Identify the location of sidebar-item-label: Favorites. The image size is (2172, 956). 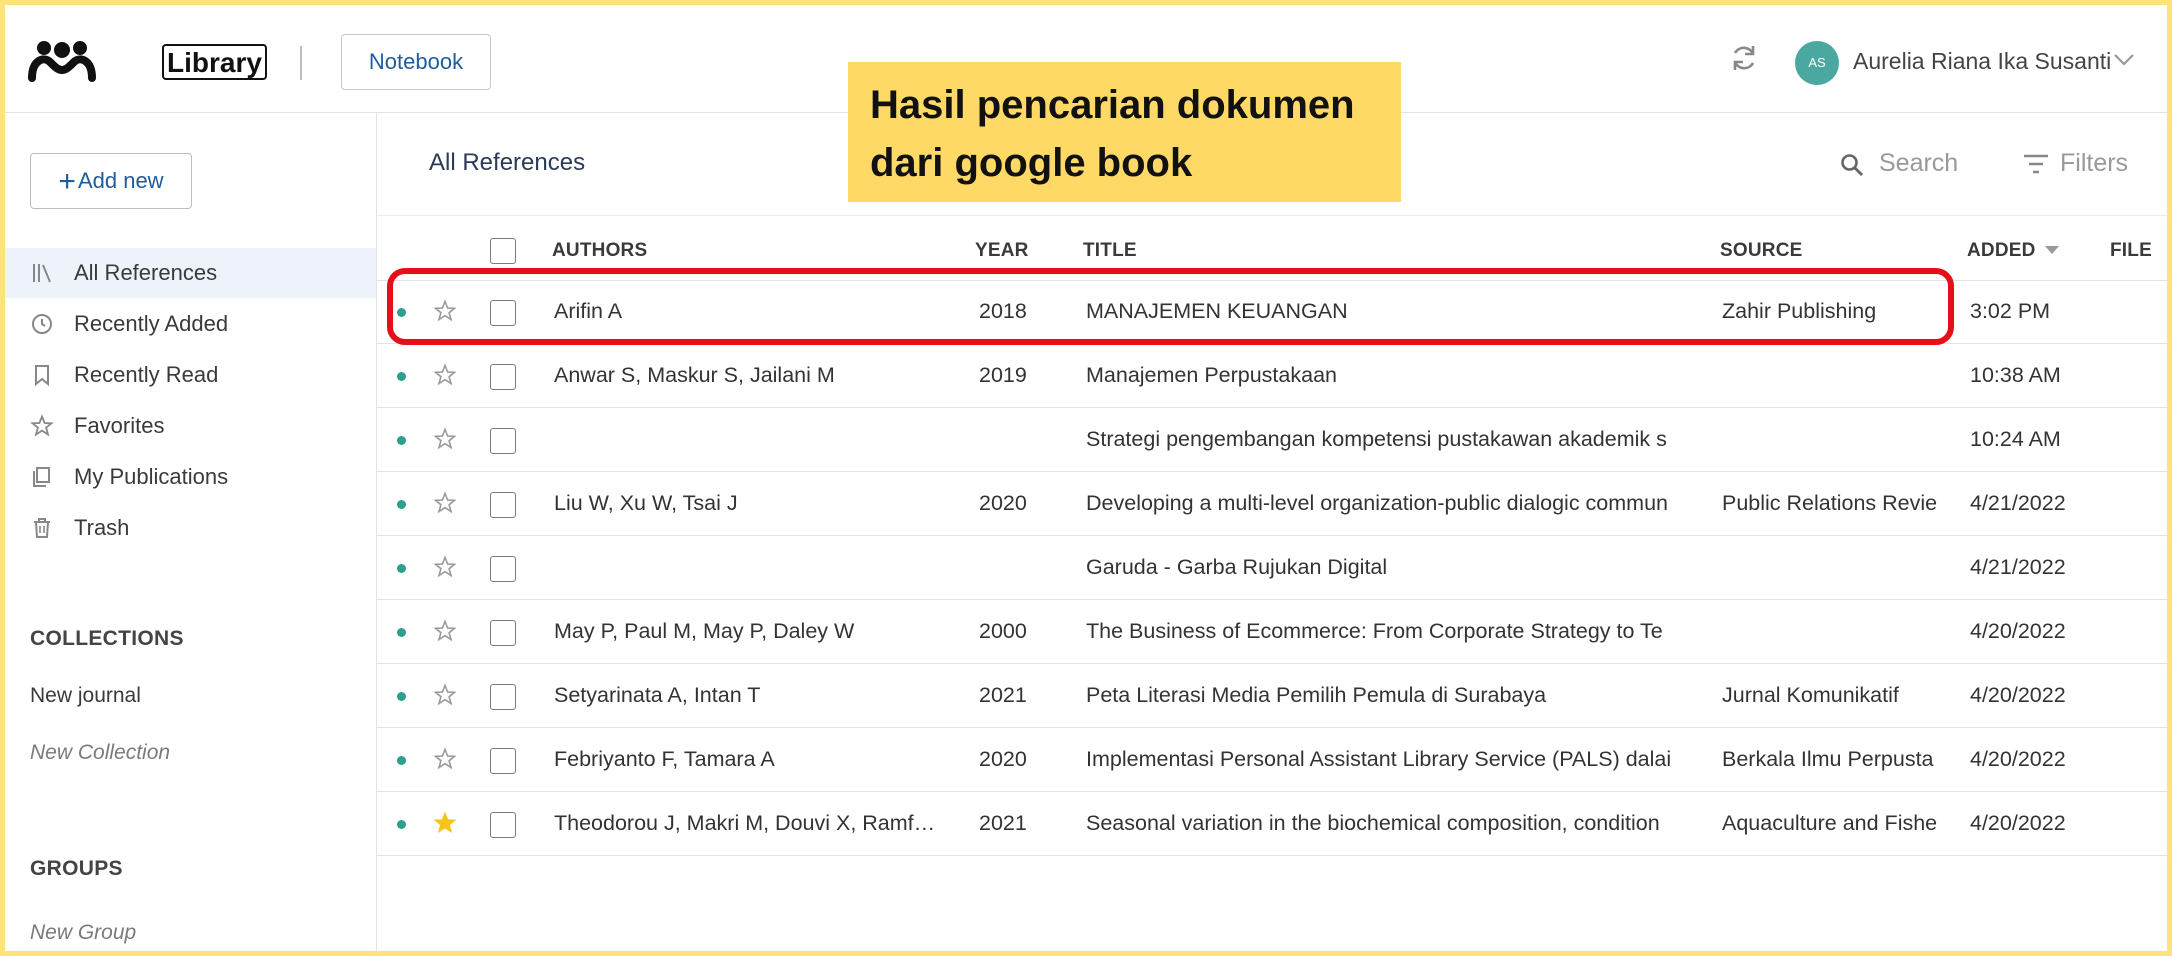
(119, 425).